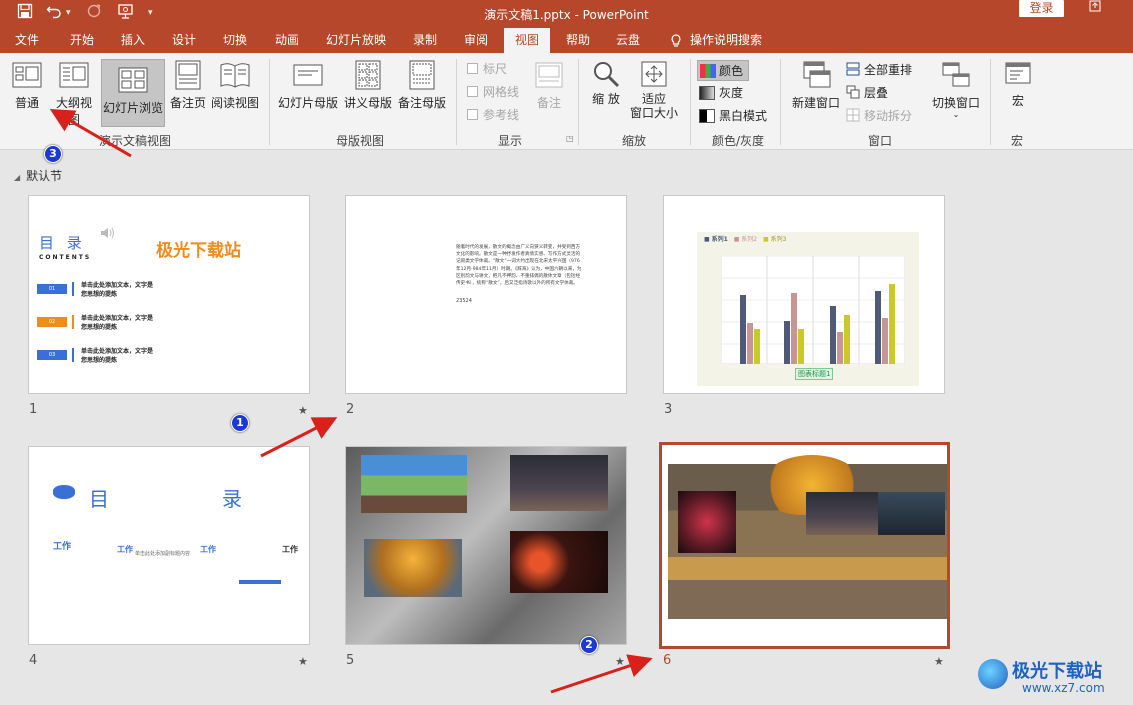  What do you see at coordinates (52, 289) in the screenshot?
I see `slide1-row-num: 01` at bounding box center [52, 289].